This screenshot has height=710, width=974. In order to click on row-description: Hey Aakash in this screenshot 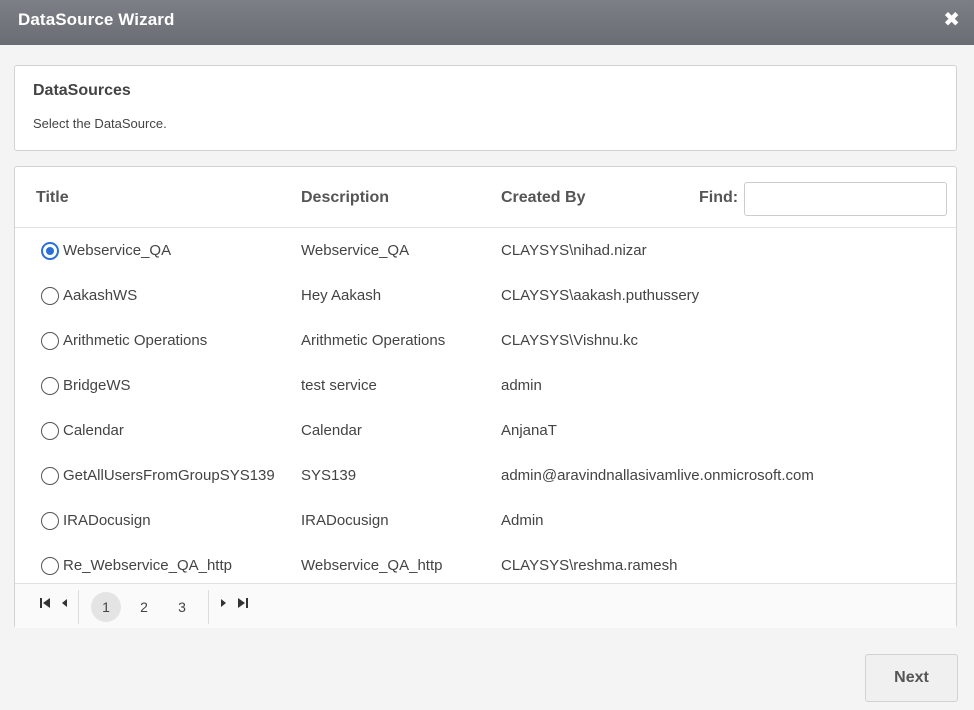, I will do `click(341, 295)`.